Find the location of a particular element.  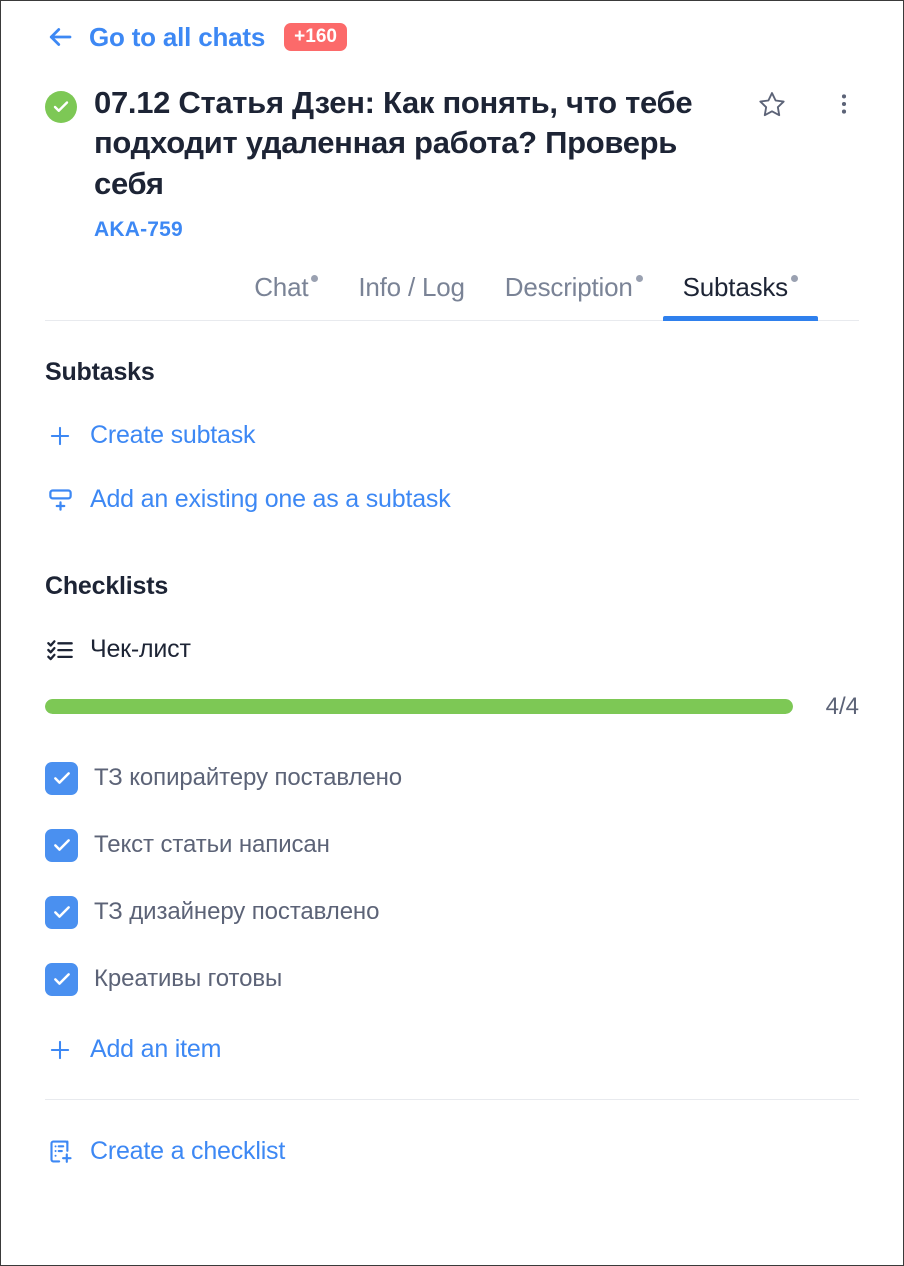

checklist-item-label: Текст статьи написан is located at coordinates (212, 845).